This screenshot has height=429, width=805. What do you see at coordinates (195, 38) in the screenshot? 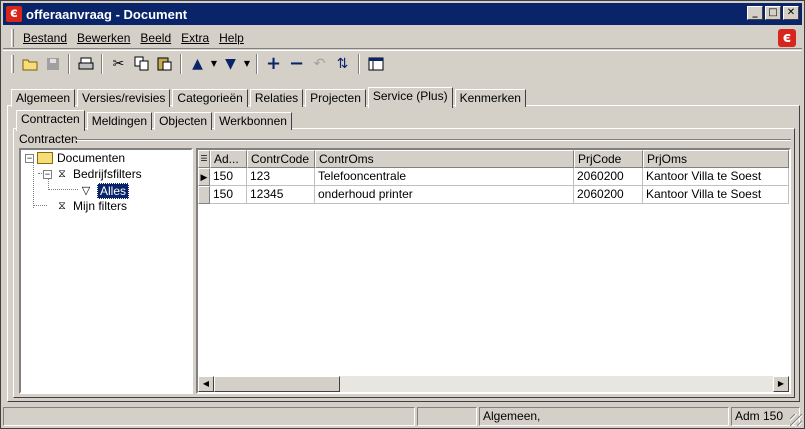
I see `menu-extra: Extra` at bounding box center [195, 38].